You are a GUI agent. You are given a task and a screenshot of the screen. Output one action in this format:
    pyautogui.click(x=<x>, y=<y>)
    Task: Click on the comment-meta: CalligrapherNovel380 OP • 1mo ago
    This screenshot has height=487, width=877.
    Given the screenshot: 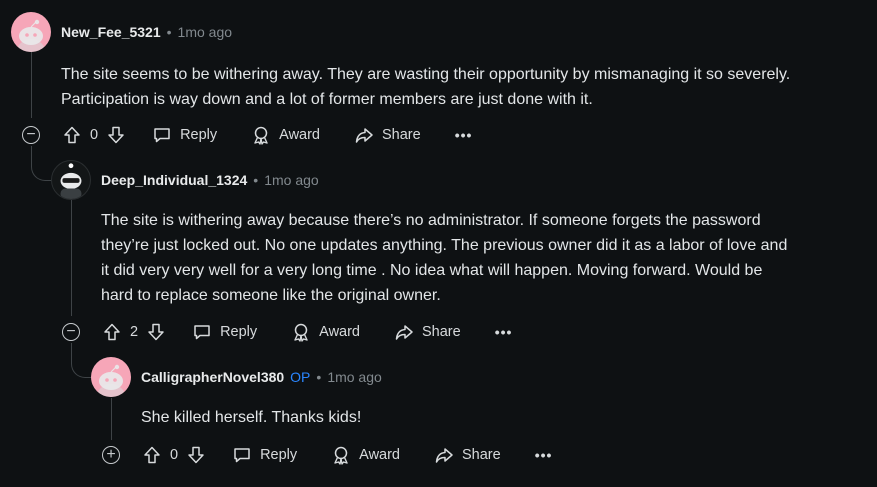 What is the action you would take?
    pyautogui.click(x=261, y=377)
    